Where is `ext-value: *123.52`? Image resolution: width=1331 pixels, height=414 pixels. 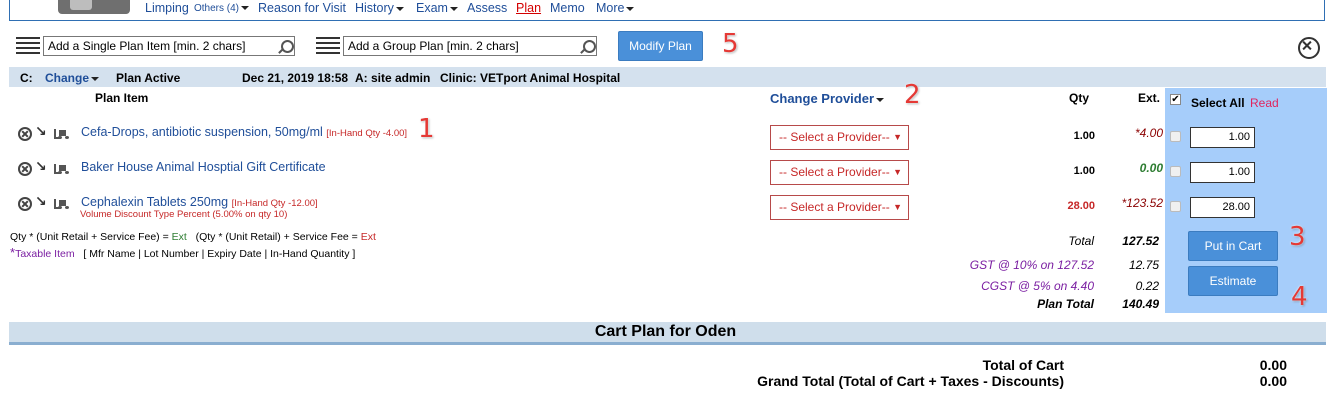
ext-value: *123.52 is located at coordinates (1142, 203).